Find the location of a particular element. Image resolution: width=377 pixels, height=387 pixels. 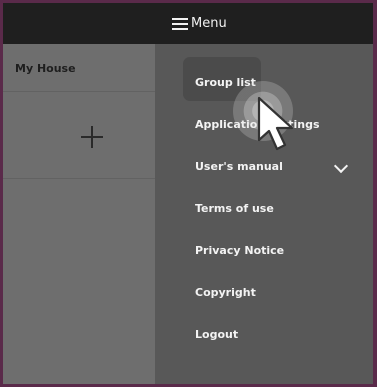

cursor-icon is located at coordinates (275, 123).